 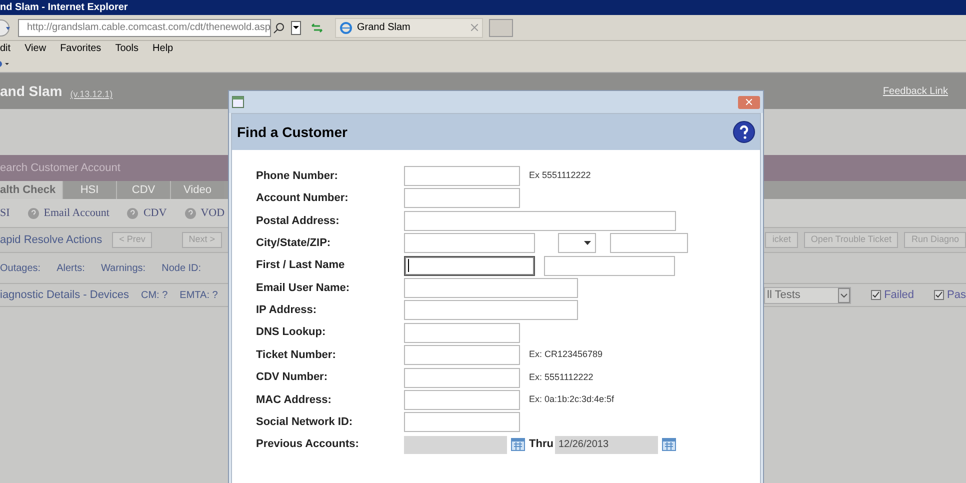 I want to click on browser-tab: Grand Slam, so click(x=409, y=28).